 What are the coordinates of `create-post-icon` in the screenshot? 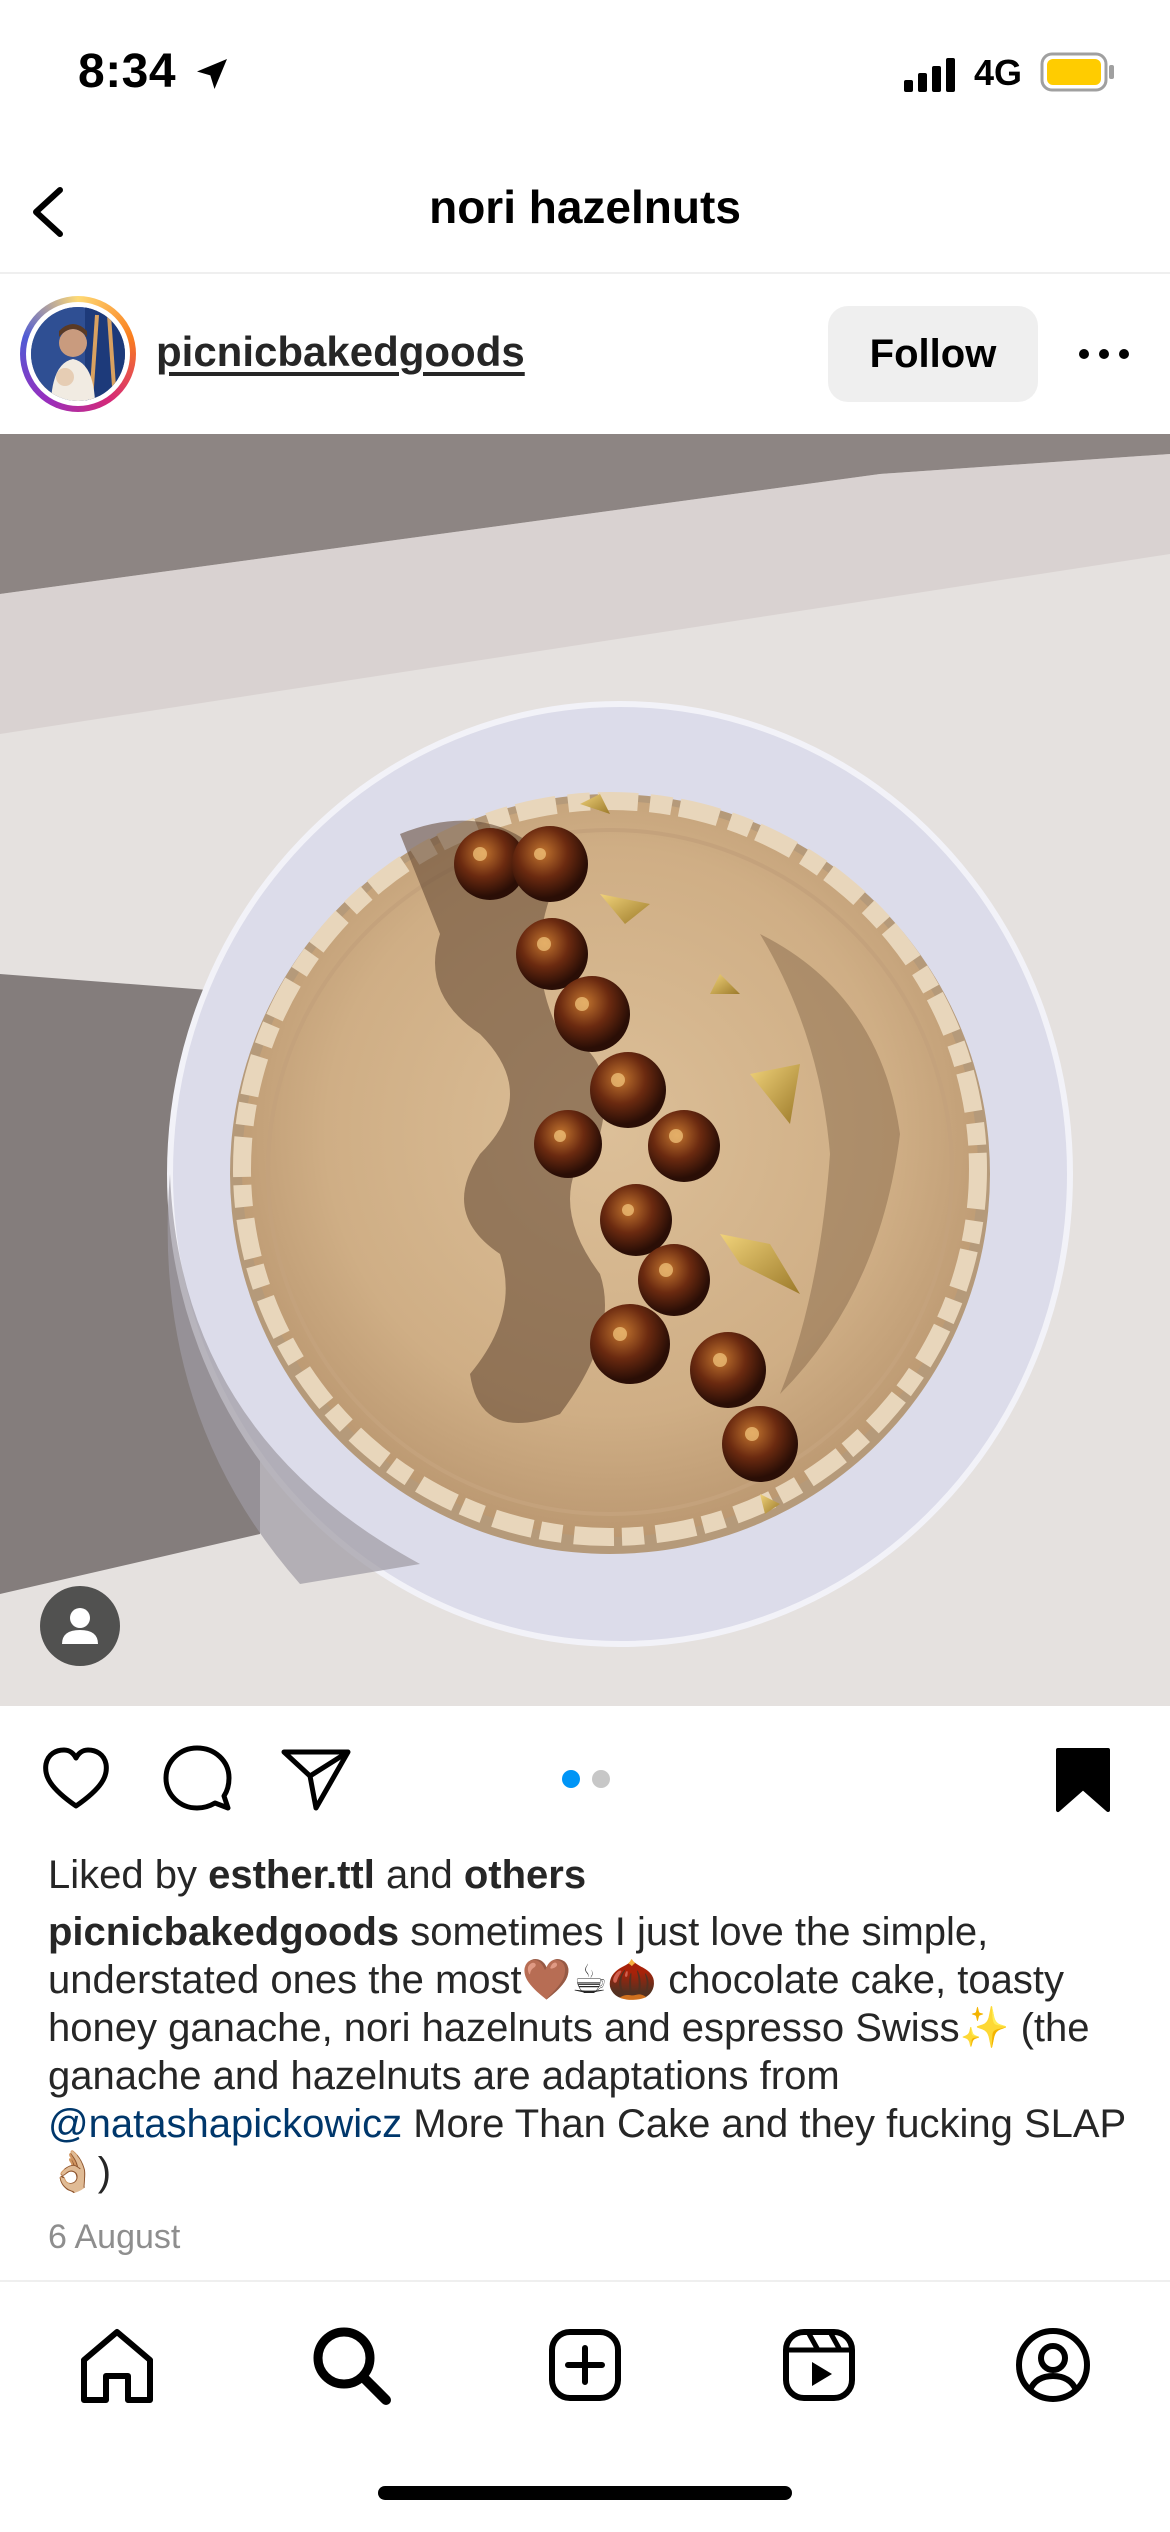 It's located at (585, 2365).